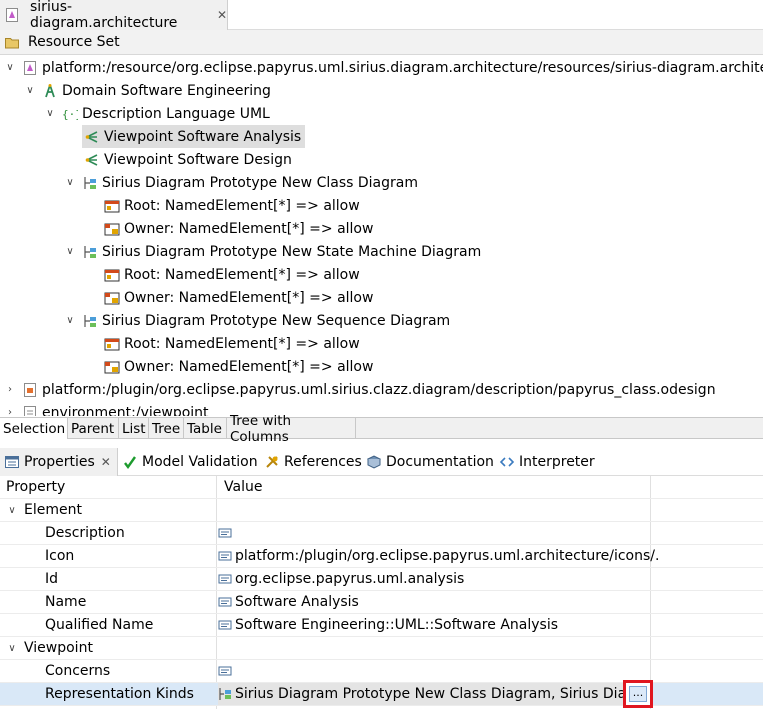 This screenshot has width=763, height=709. What do you see at coordinates (381, 533) in the screenshot?
I see `property-row-description: Description` at bounding box center [381, 533].